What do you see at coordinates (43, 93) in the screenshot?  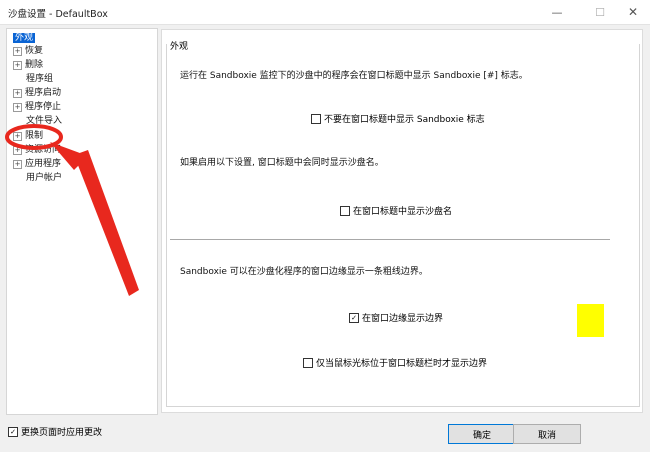 I see `tree-item-label: 程序启动` at bounding box center [43, 93].